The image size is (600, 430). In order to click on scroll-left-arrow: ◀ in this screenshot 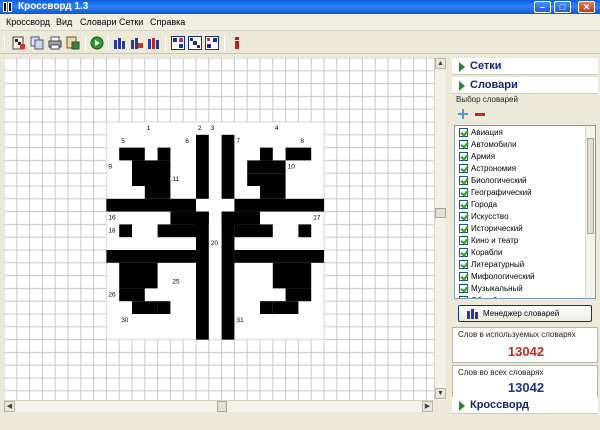, I will do `click(9, 406)`.